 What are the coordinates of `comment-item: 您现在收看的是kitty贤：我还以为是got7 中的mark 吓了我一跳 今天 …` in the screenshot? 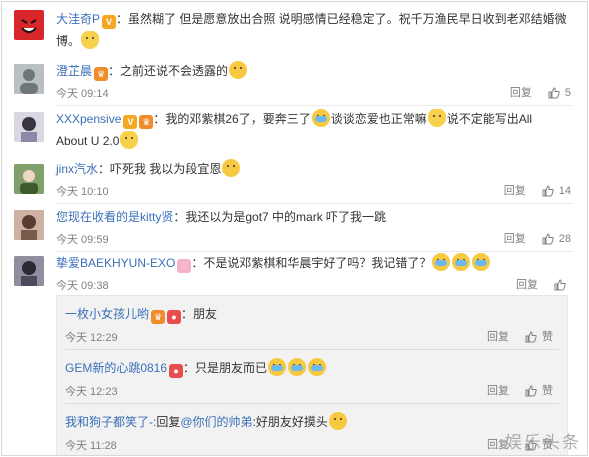 It's located at (294, 228).